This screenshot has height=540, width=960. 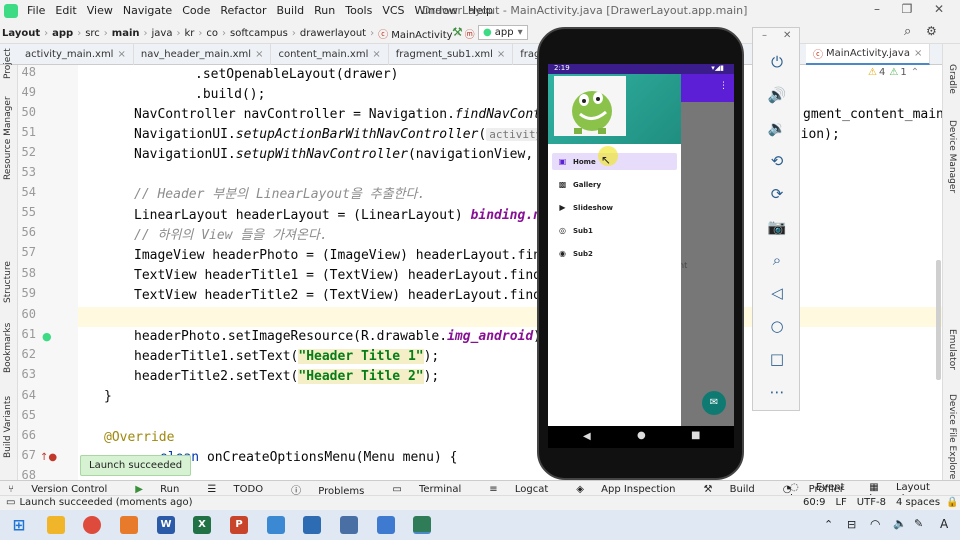 I want to click on fab-mail-button: ✉, so click(x=714, y=403).